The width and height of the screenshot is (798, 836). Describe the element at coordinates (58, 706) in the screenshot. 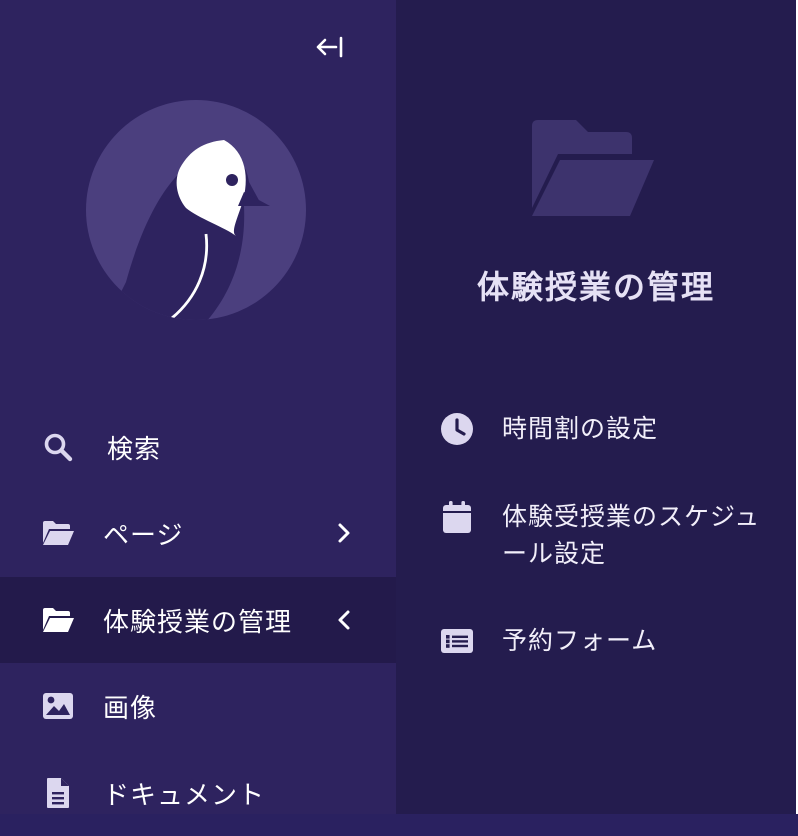

I see `image-icon` at that location.